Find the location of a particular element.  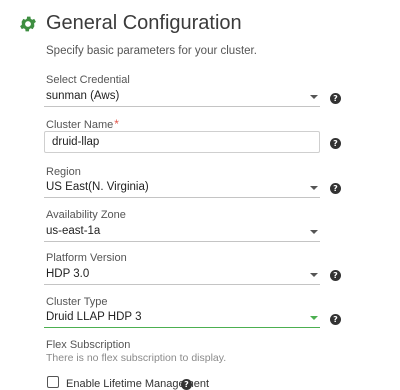

region-label: Region is located at coordinates (63, 172).